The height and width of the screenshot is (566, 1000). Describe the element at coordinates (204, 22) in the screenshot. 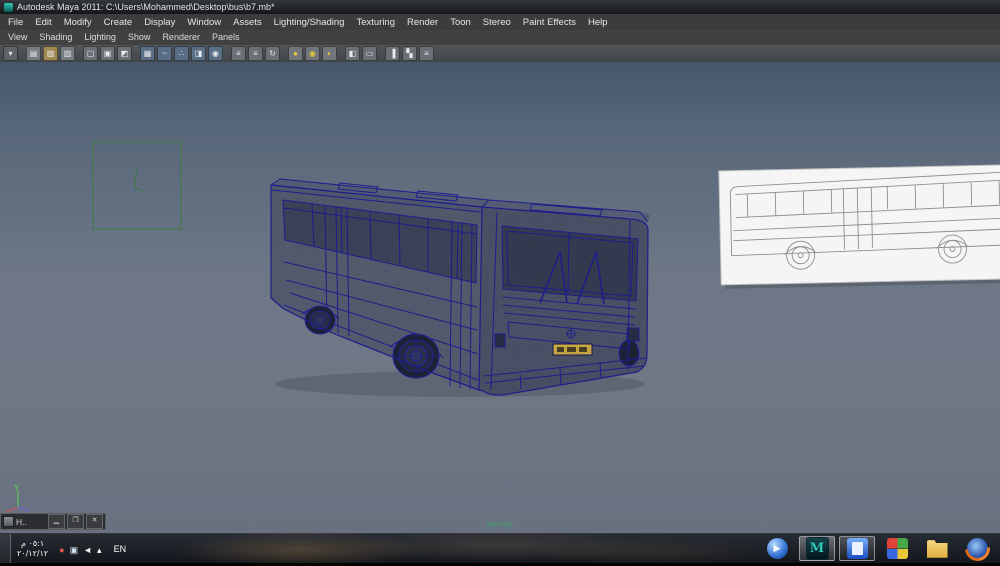

I see `menu-item: Window` at that location.